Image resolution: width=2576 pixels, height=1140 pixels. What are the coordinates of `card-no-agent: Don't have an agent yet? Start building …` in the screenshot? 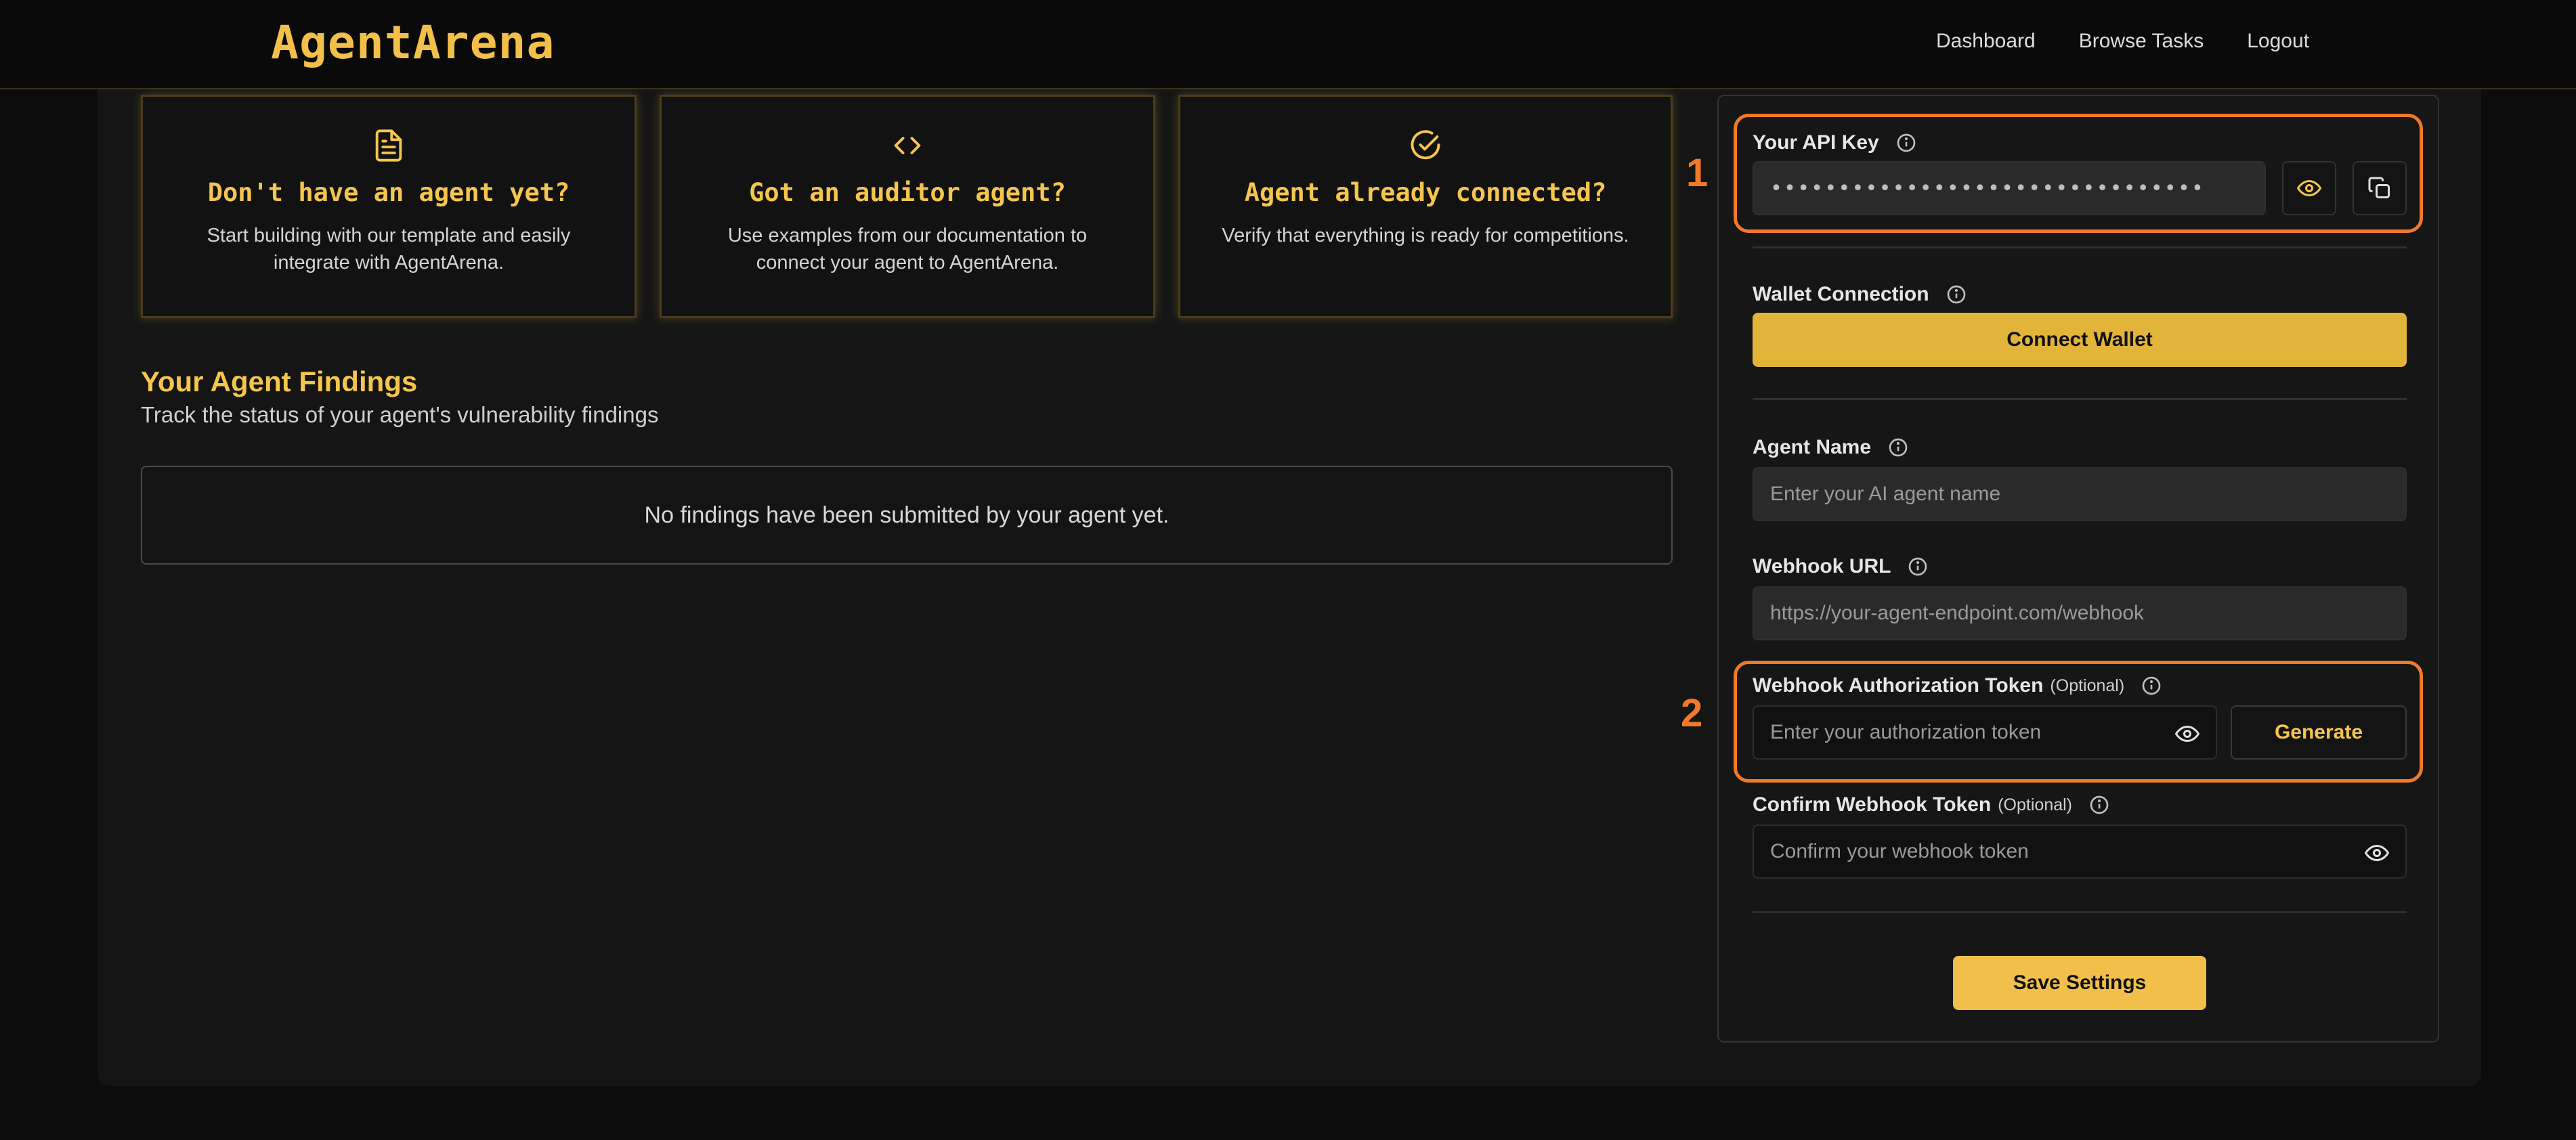 It's located at (389, 206).